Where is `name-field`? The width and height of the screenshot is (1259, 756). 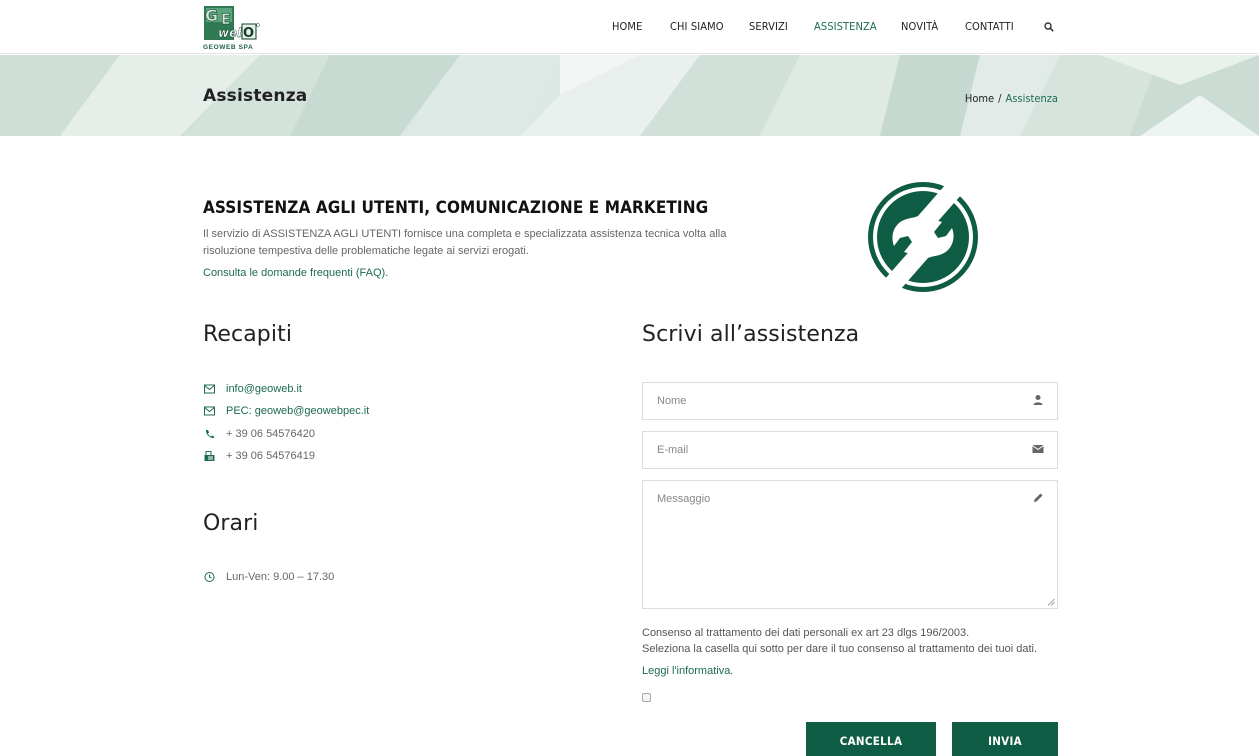
name-field is located at coordinates (850, 401).